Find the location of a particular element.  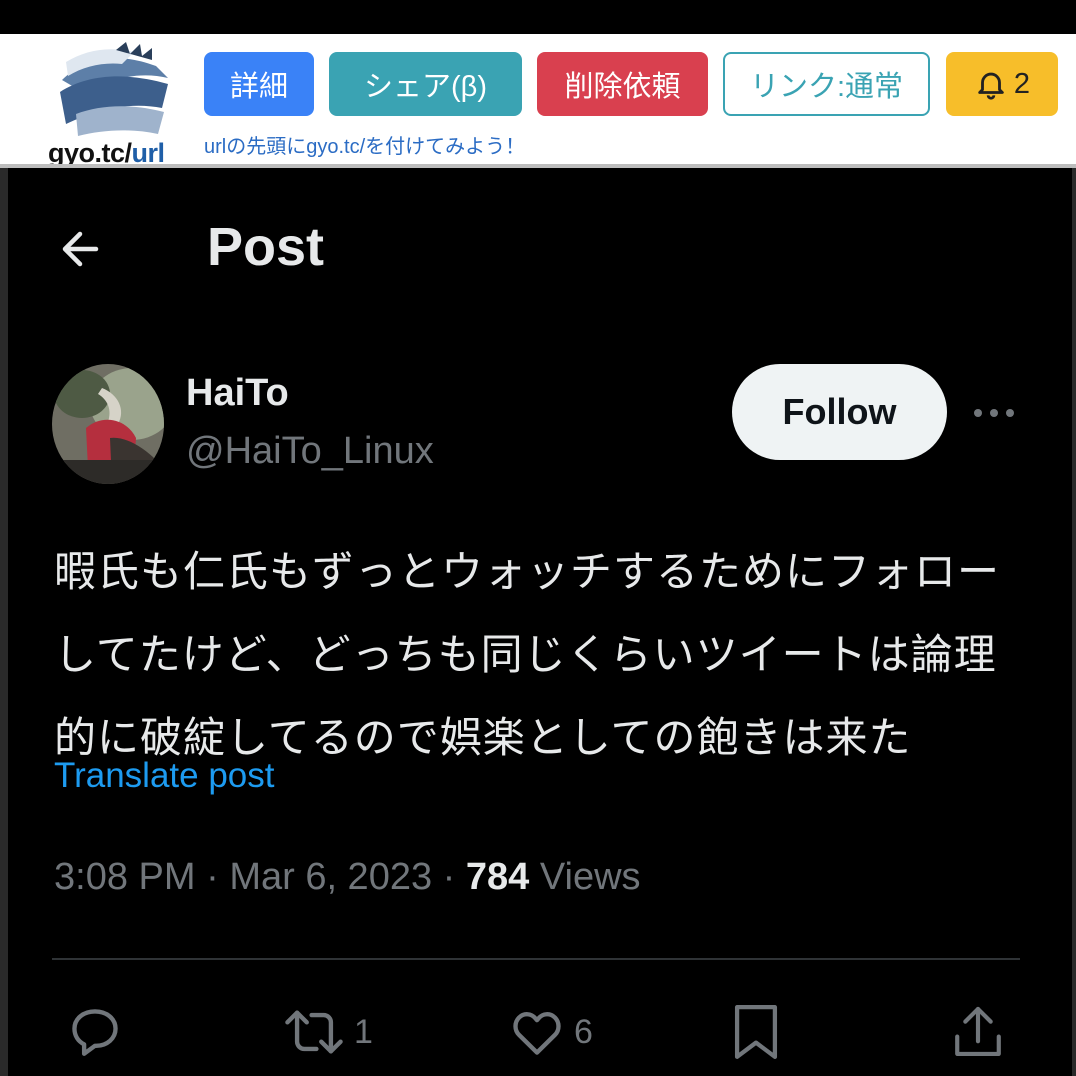

share-button is located at coordinates (978, 1032).